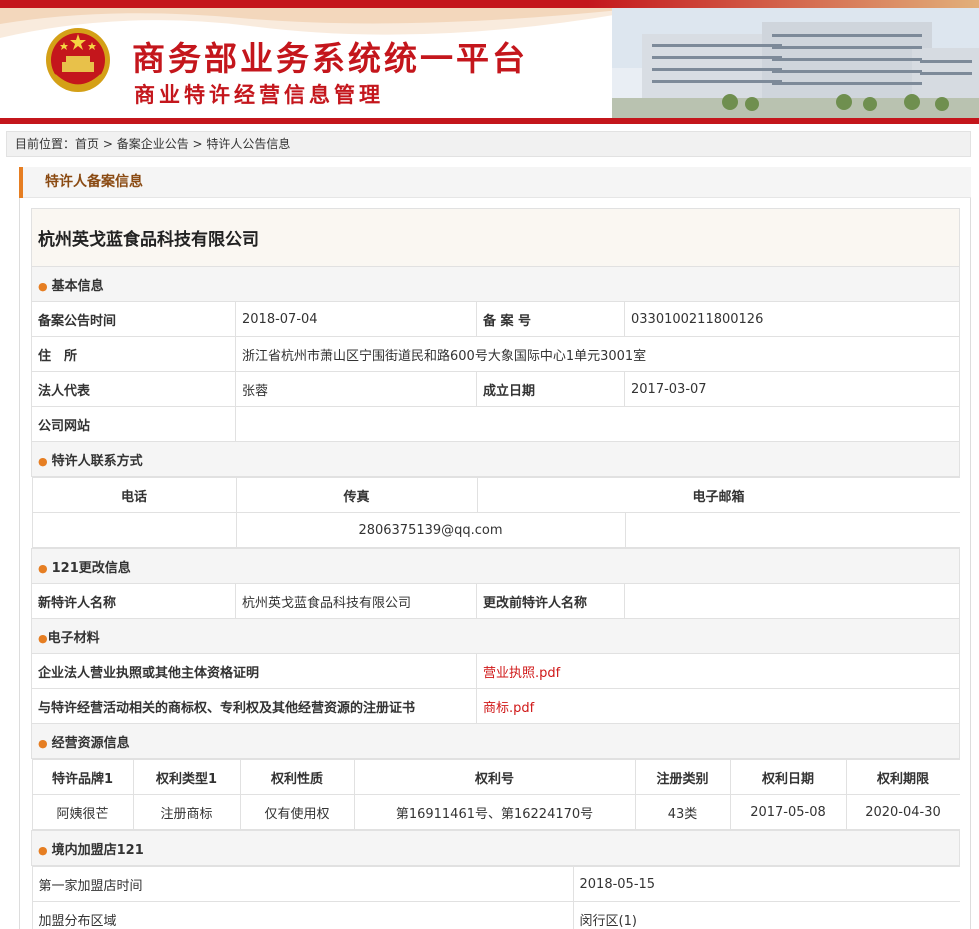 Image resolution: width=979 pixels, height=929 pixels. Describe the element at coordinates (77, 286) in the screenshot. I see `group-title-basic: 基本信息` at that location.